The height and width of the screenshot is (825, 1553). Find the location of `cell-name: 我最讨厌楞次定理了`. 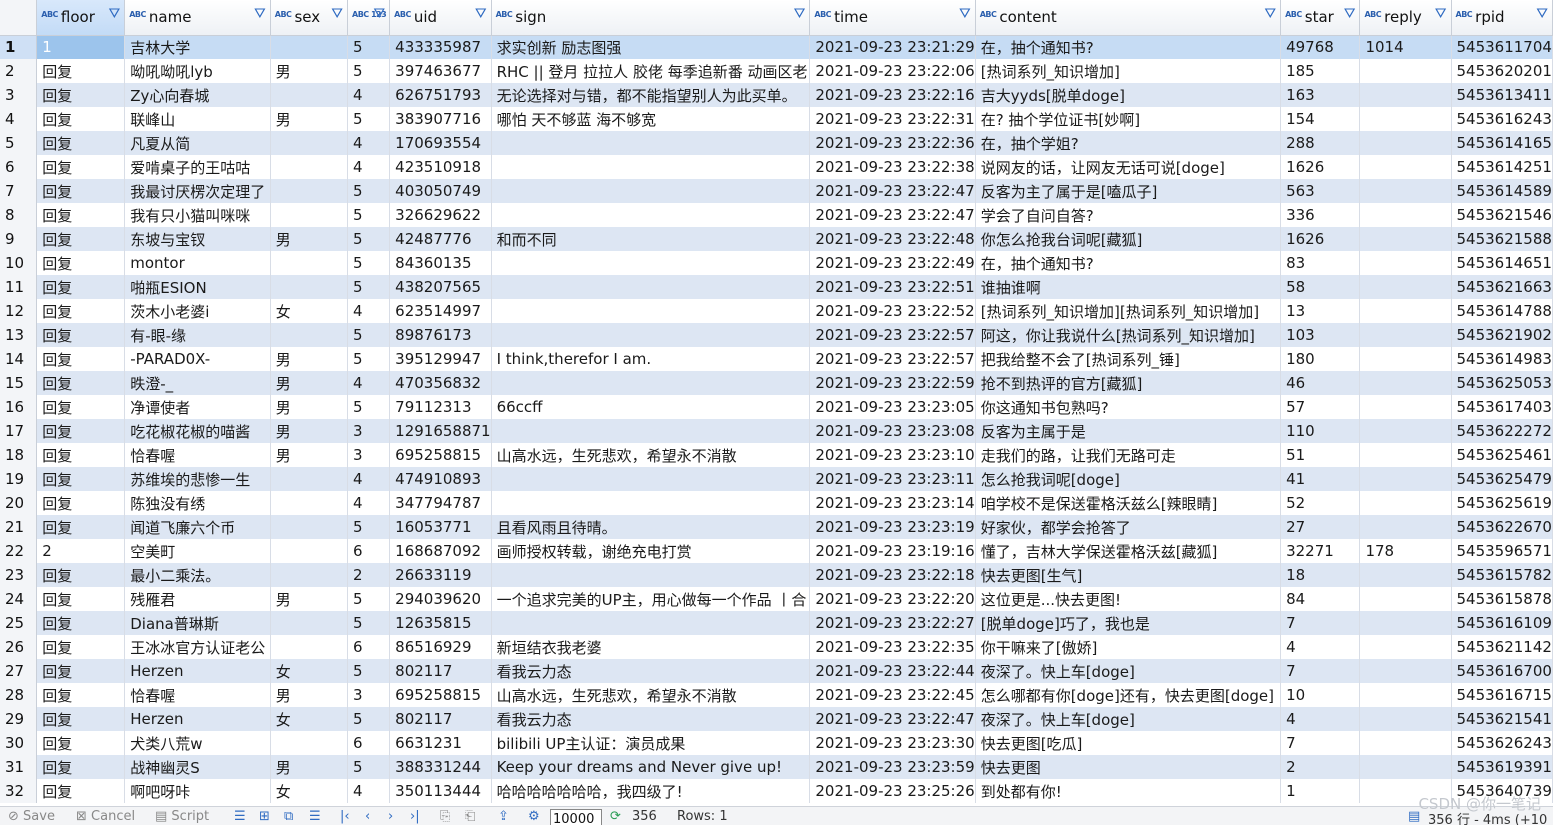

cell-name: 我最讨厌楞次定理了 is located at coordinates (197, 191).